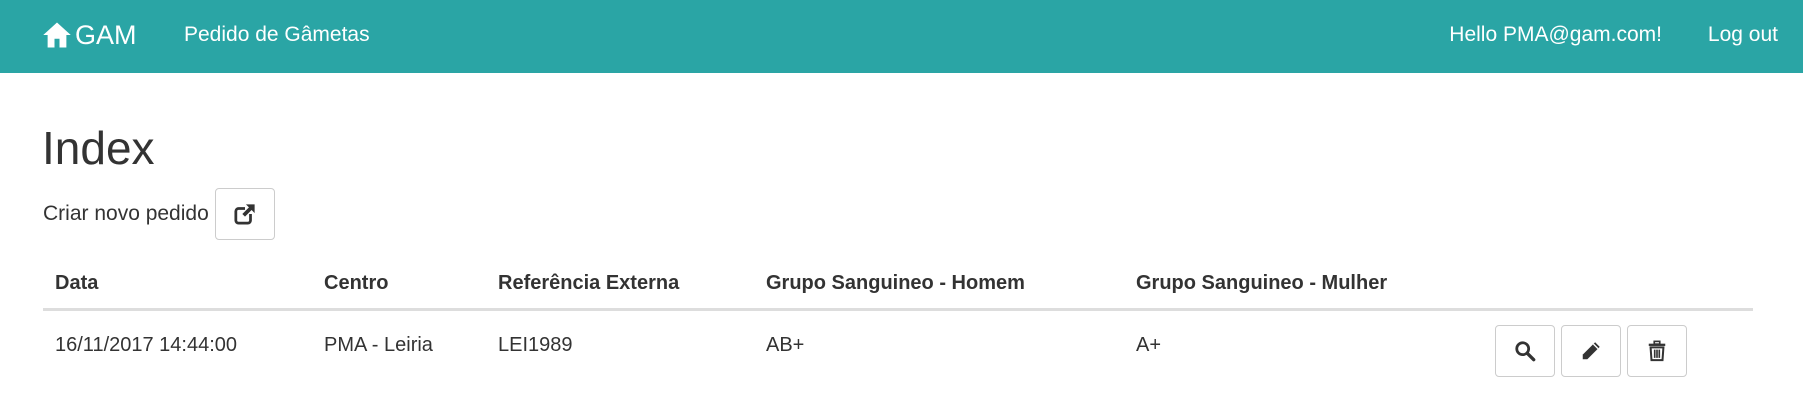  Describe the element at coordinates (356, 283) in the screenshot. I see `column-header-centro: Centro` at that location.